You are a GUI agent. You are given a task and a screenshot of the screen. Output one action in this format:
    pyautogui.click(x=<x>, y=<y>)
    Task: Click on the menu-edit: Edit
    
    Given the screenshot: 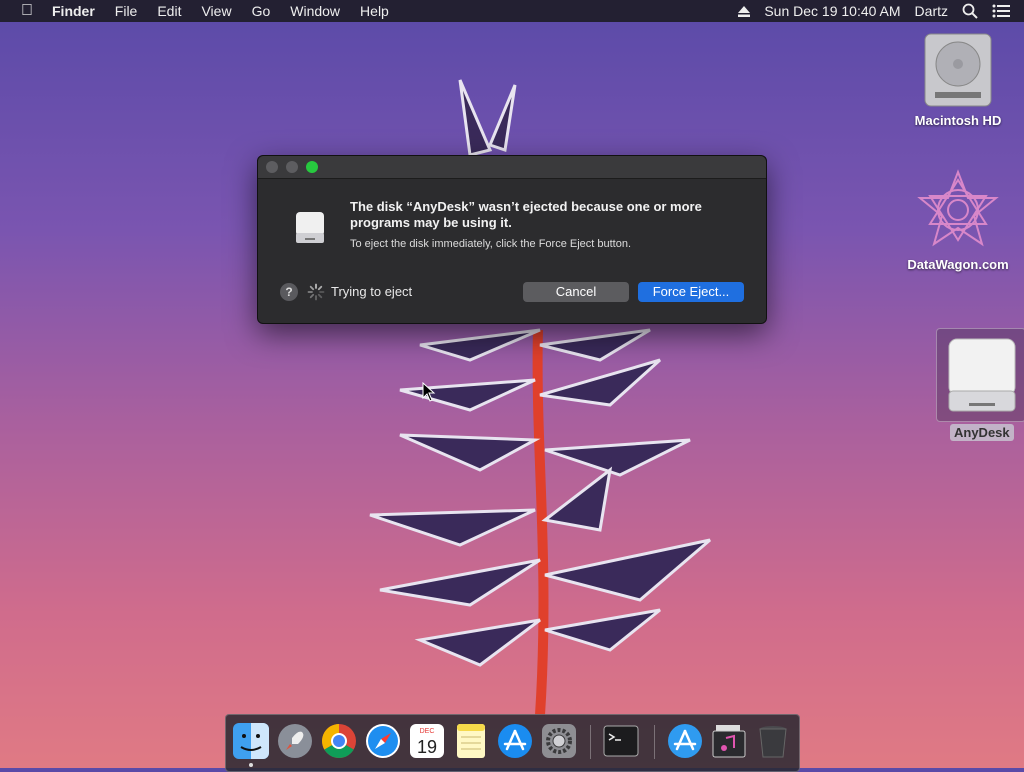 What is the action you would take?
    pyautogui.click(x=169, y=11)
    